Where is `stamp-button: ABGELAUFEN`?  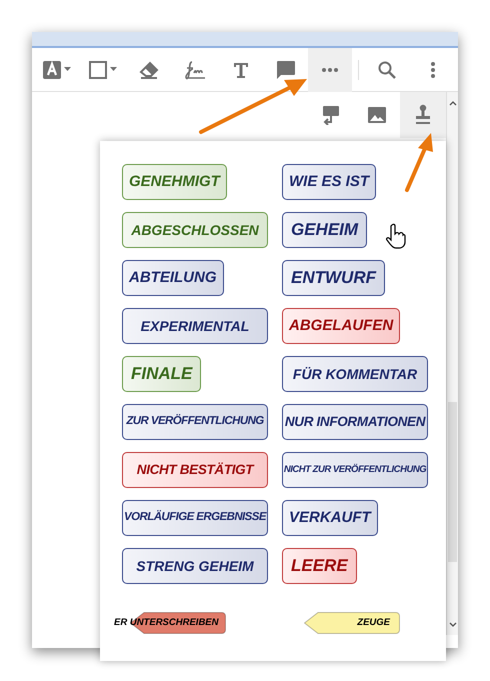
stamp-button: ABGELAUFEN is located at coordinates (341, 326).